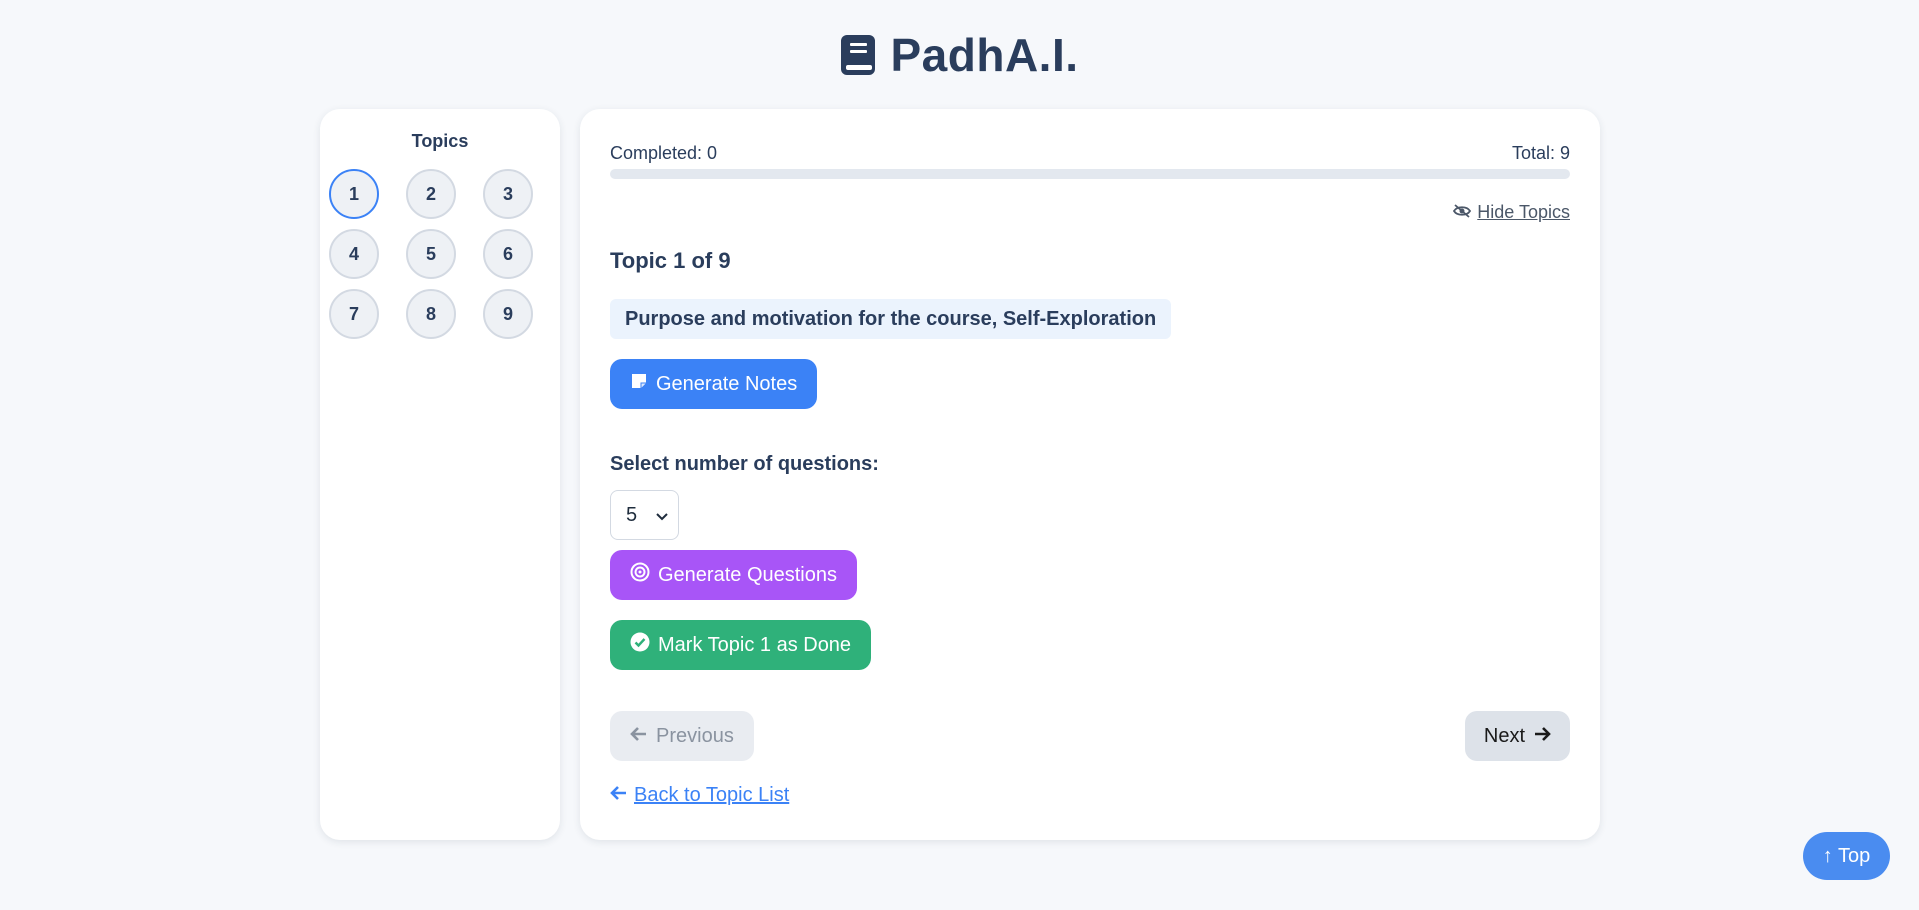  Describe the element at coordinates (508, 194) in the screenshot. I see `topic-button-3: 3` at that location.